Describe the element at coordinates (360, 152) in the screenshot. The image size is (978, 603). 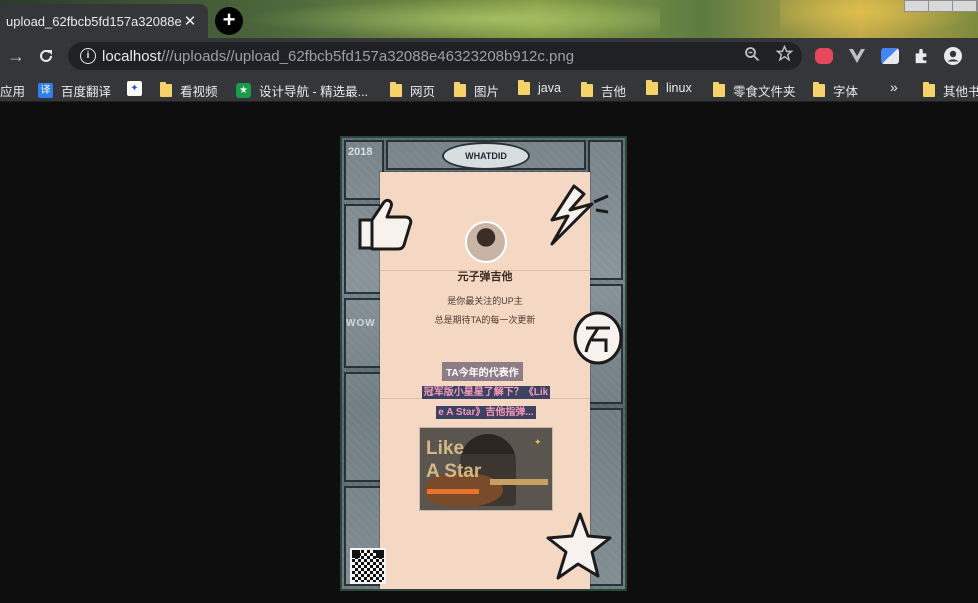
I see `manga-year: 2018` at that location.